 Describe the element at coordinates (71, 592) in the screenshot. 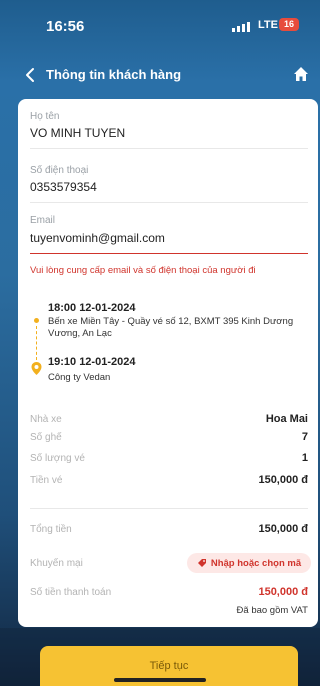

I see `payment-label: Số tiền thanh toán` at that location.